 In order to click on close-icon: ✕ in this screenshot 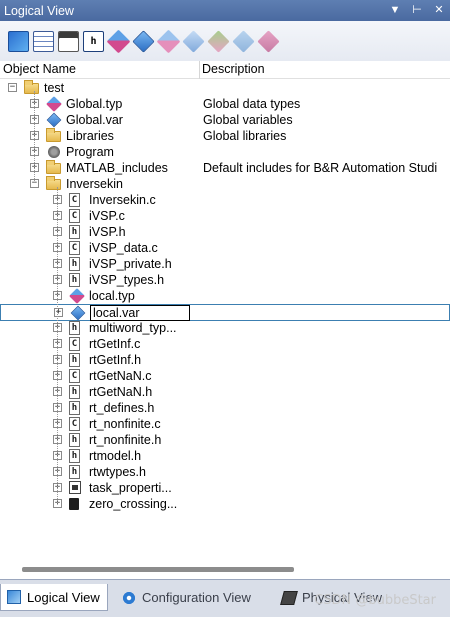, I will do `click(439, 10)`.